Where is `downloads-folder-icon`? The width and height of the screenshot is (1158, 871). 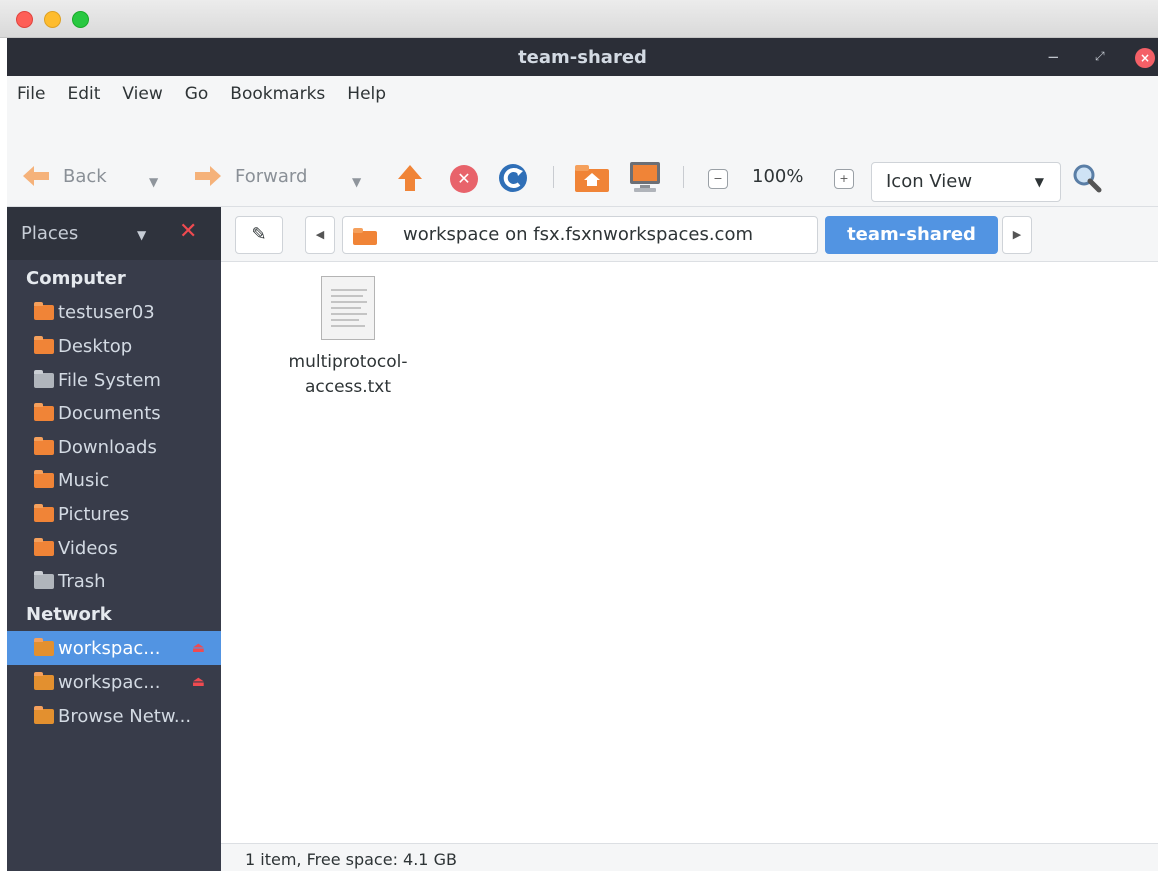
downloads-folder-icon is located at coordinates (44, 445).